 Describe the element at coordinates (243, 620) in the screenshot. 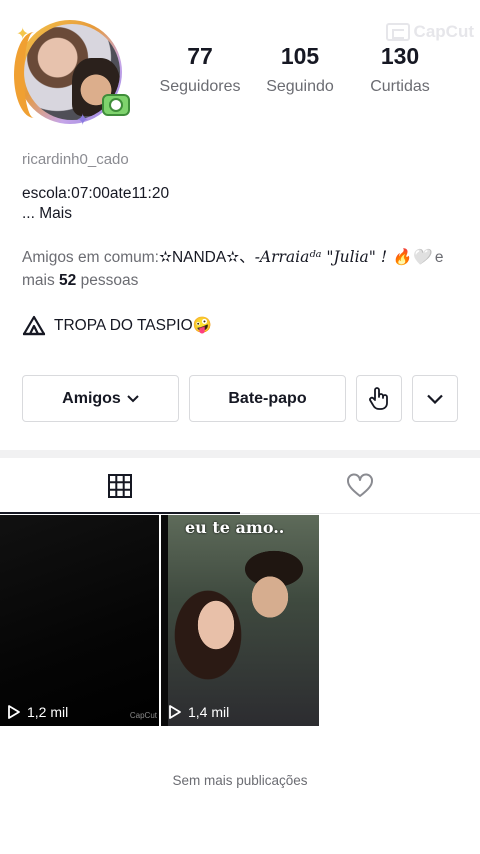

I see `thumbnail-photo` at that location.